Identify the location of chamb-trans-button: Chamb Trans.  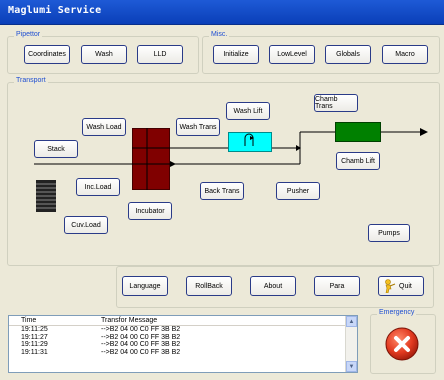
(336, 103).